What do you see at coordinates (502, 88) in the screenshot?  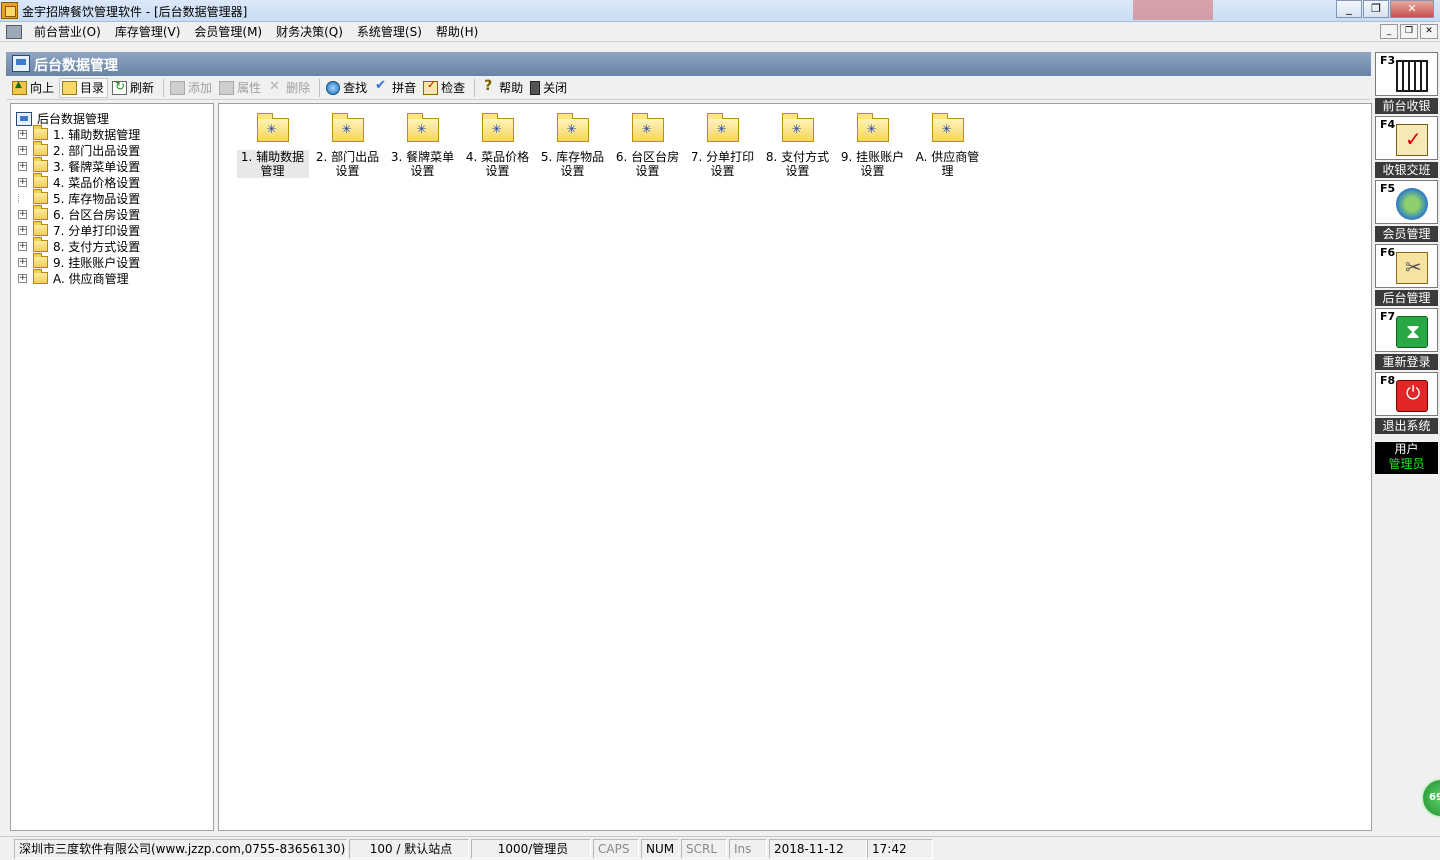 I see `help-button: 帮助` at bounding box center [502, 88].